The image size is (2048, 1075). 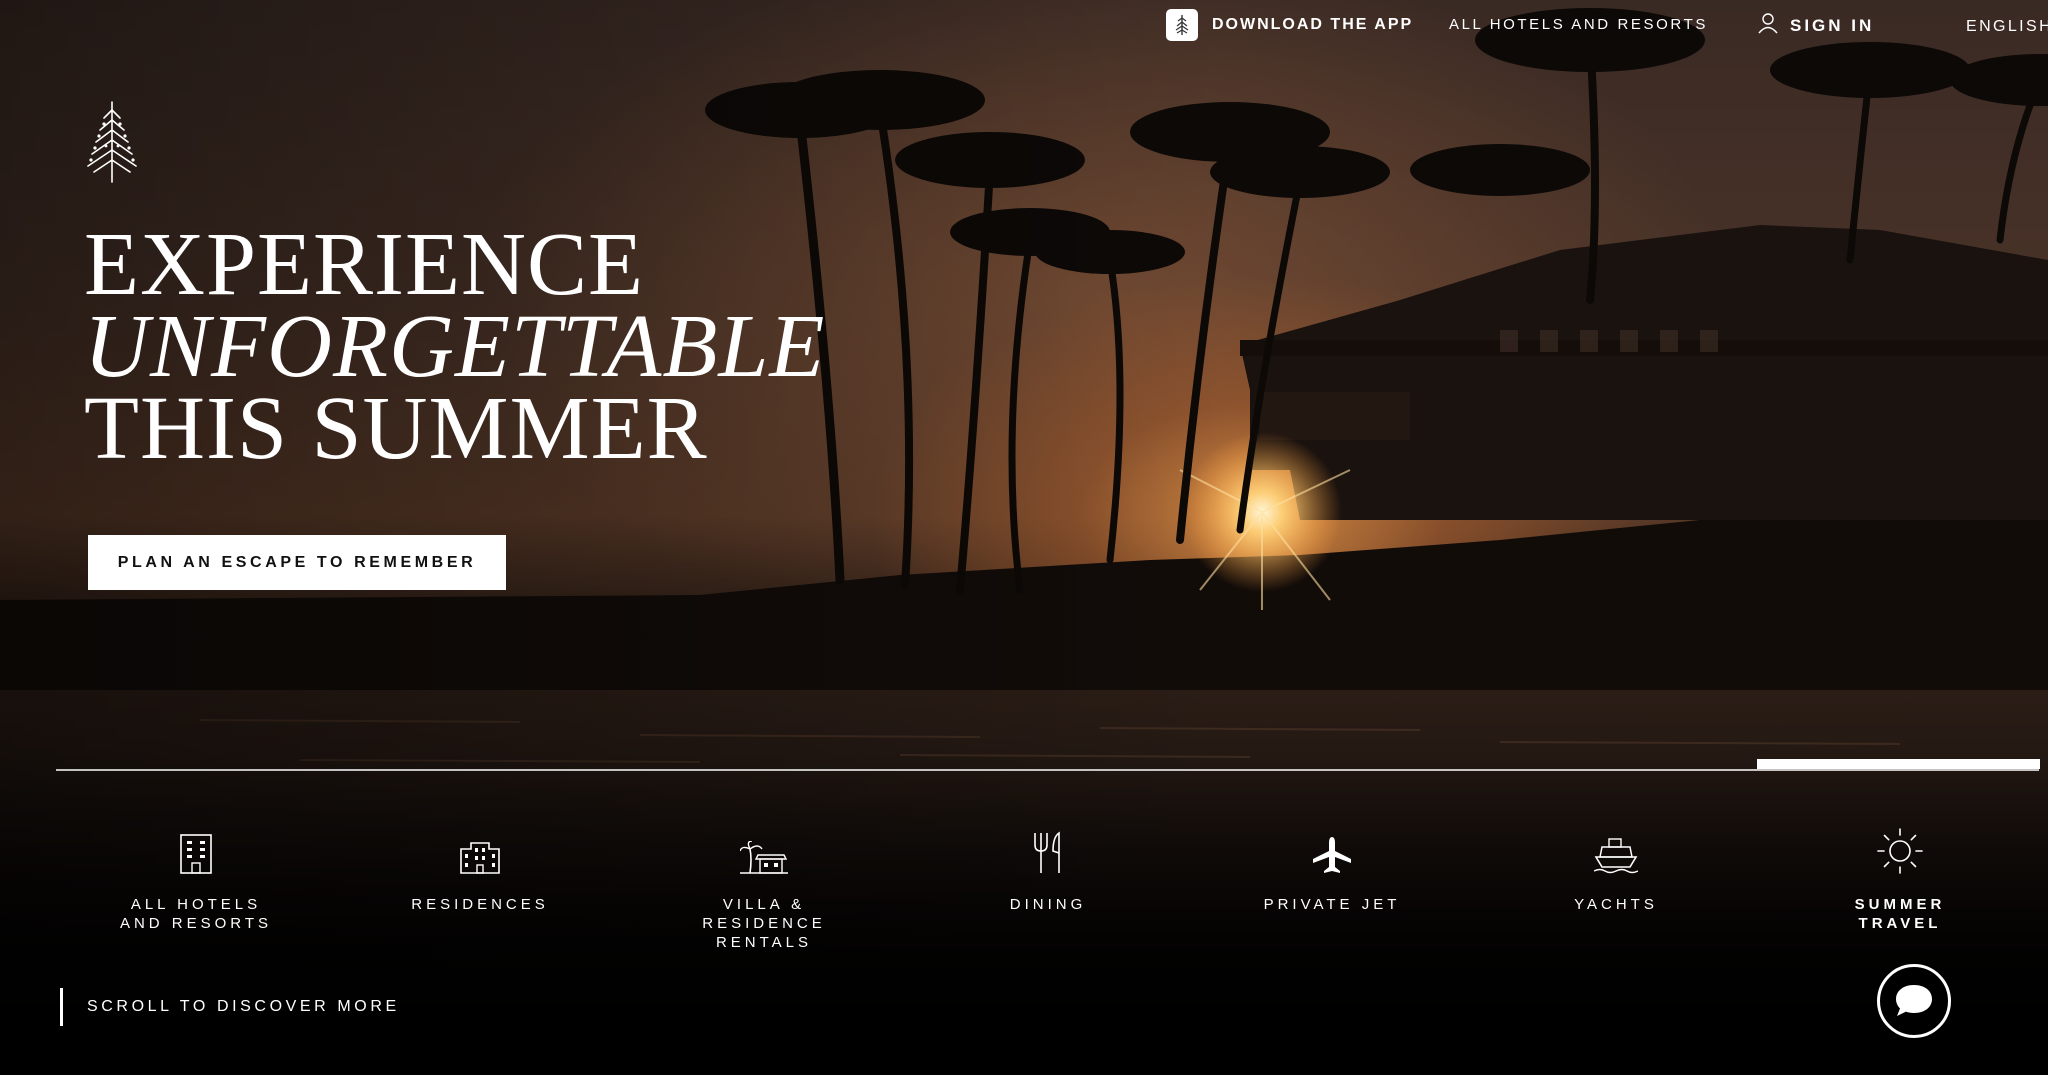 What do you see at coordinates (364, 264) in the screenshot?
I see `headline-line-1: EXPERIENCE` at bounding box center [364, 264].